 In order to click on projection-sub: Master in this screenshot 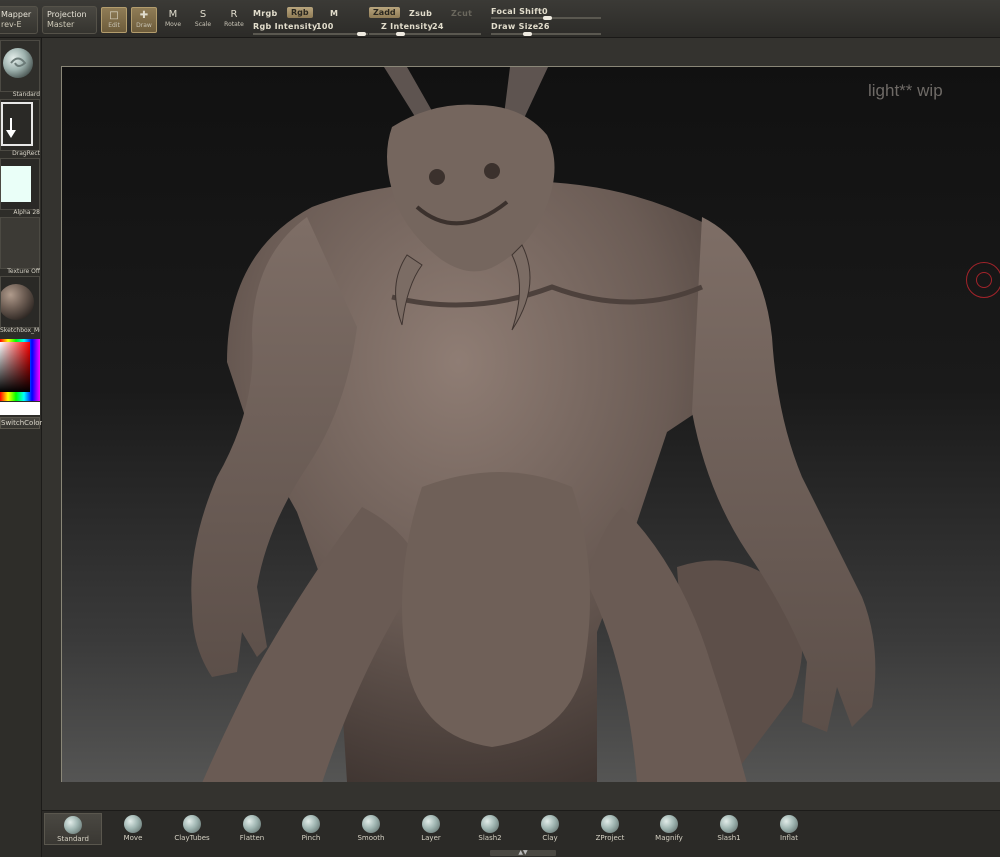, I will do `click(61, 24)`.